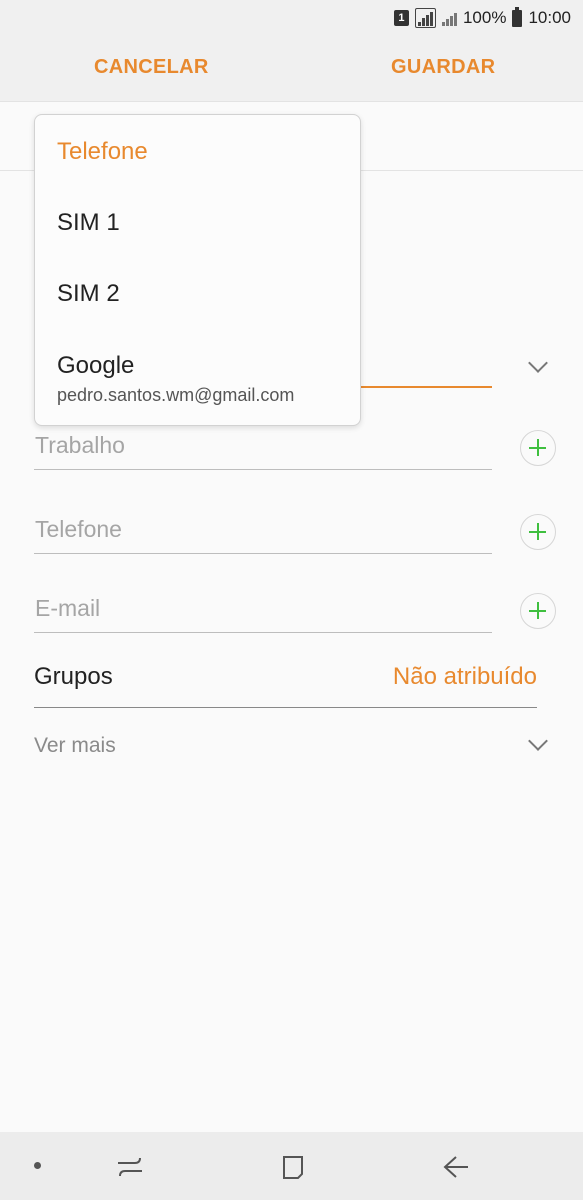 The height and width of the screenshot is (1200, 583). Describe the element at coordinates (151, 67) in the screenshot. I see `cancel-button: CANCELAR` at that location.